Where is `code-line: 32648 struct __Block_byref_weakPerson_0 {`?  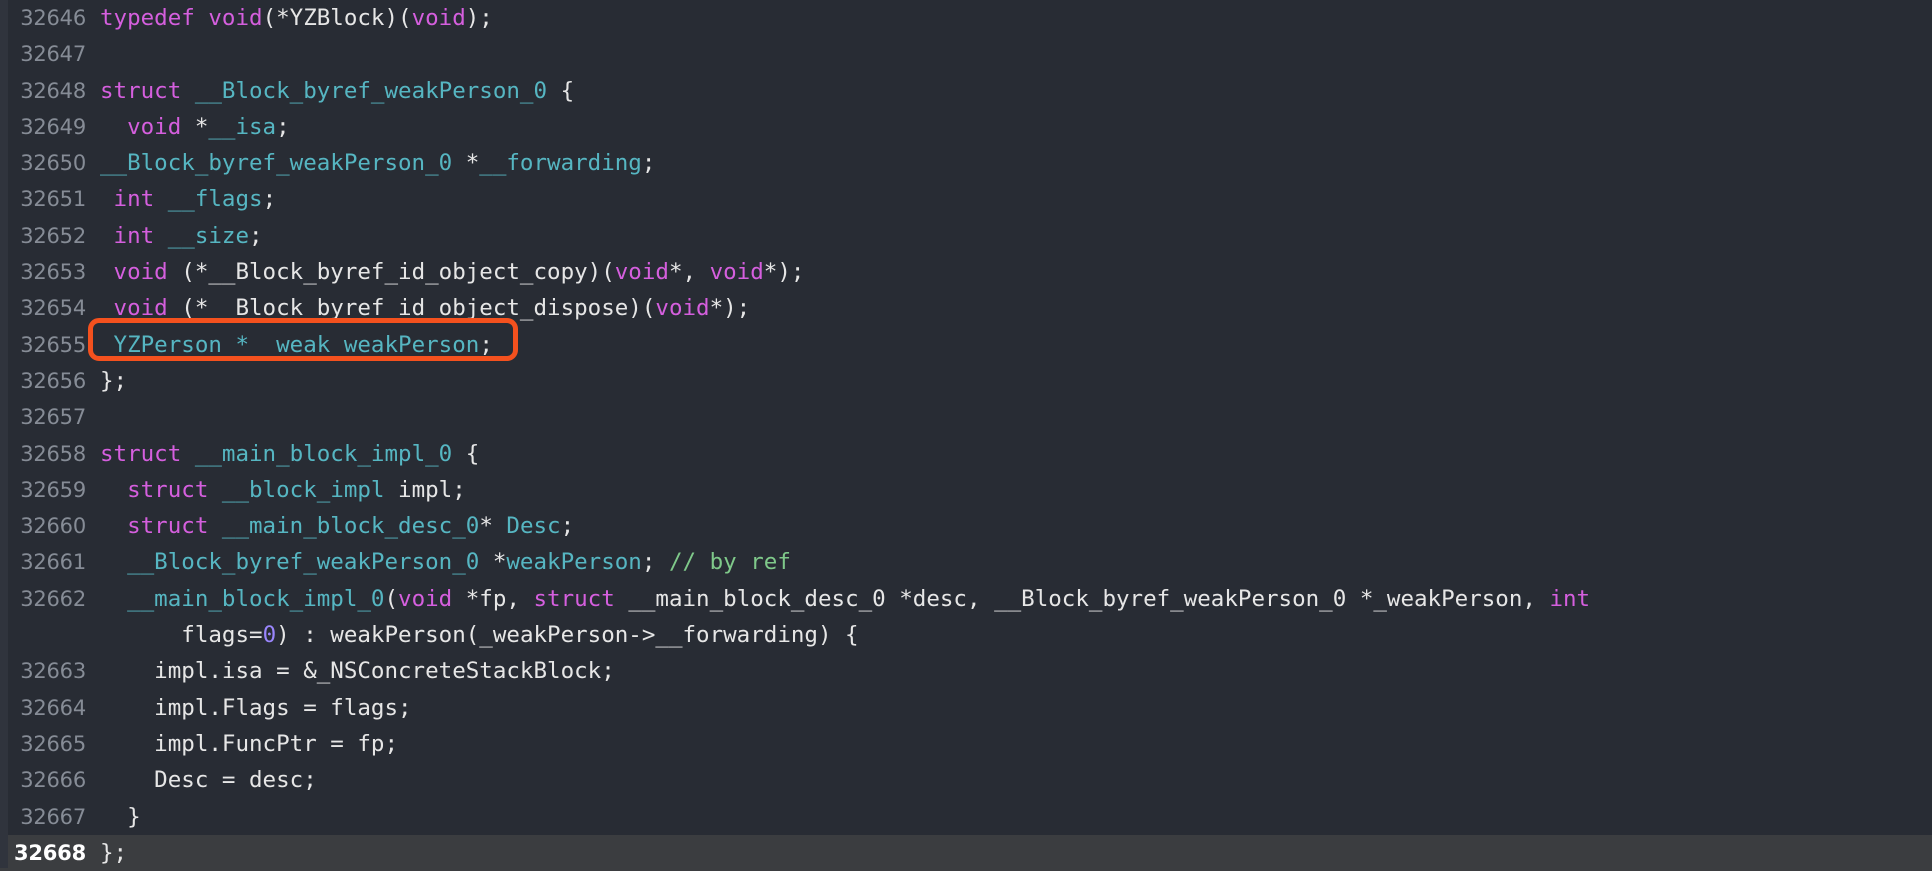 code-line: 32648 struct __Block_byref_weakPerson_0 { is located at coordinates (966, 91).